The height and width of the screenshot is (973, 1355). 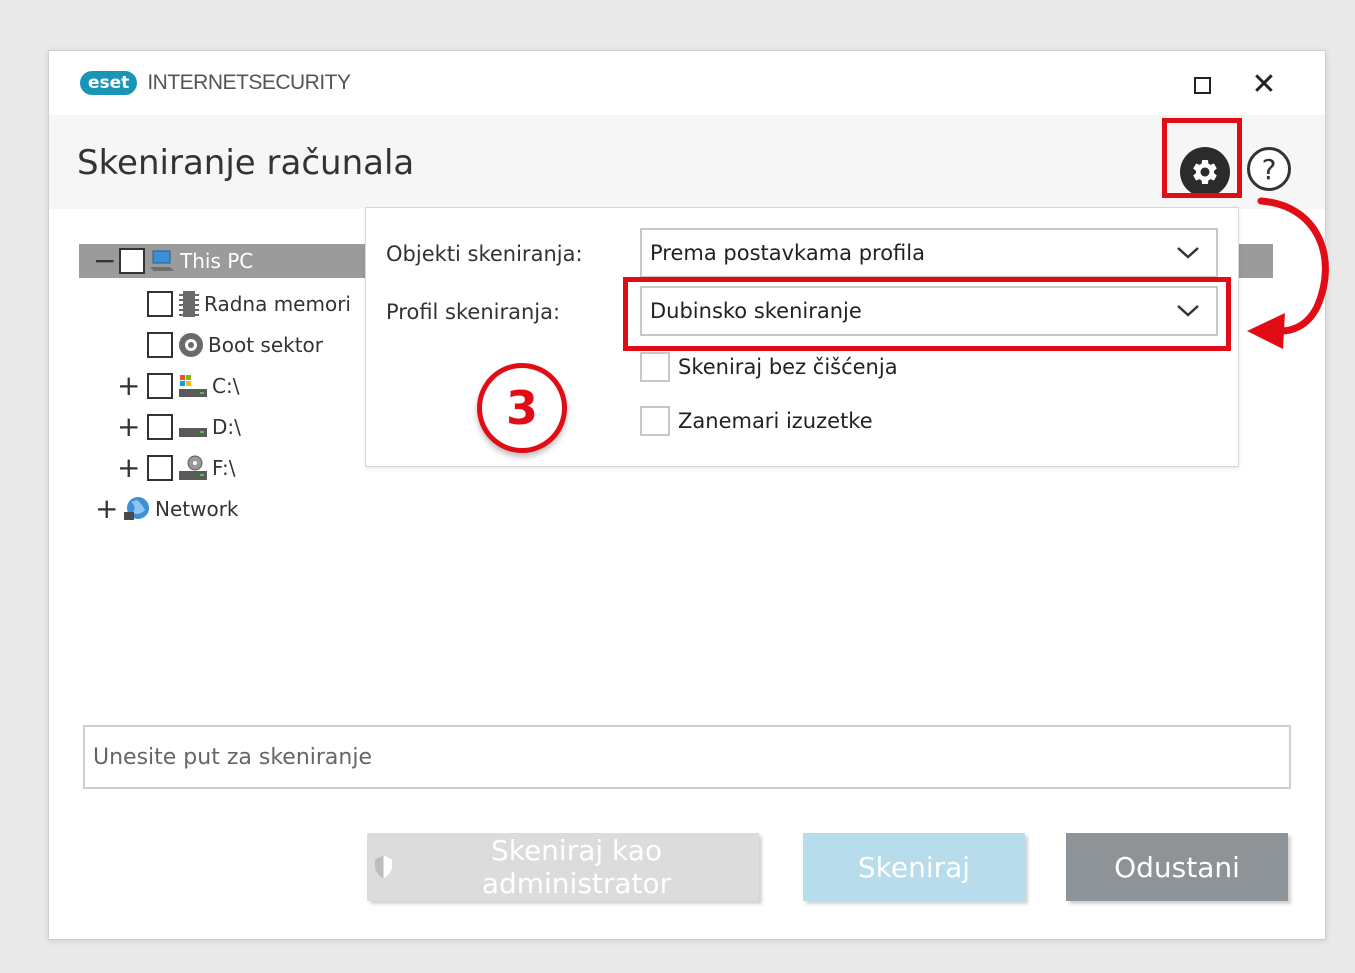 What do you see at coordinates (687, 162) in the screenshot?
I see `page-header: Skeniranje računala ?` at bounding box center [687, 162].